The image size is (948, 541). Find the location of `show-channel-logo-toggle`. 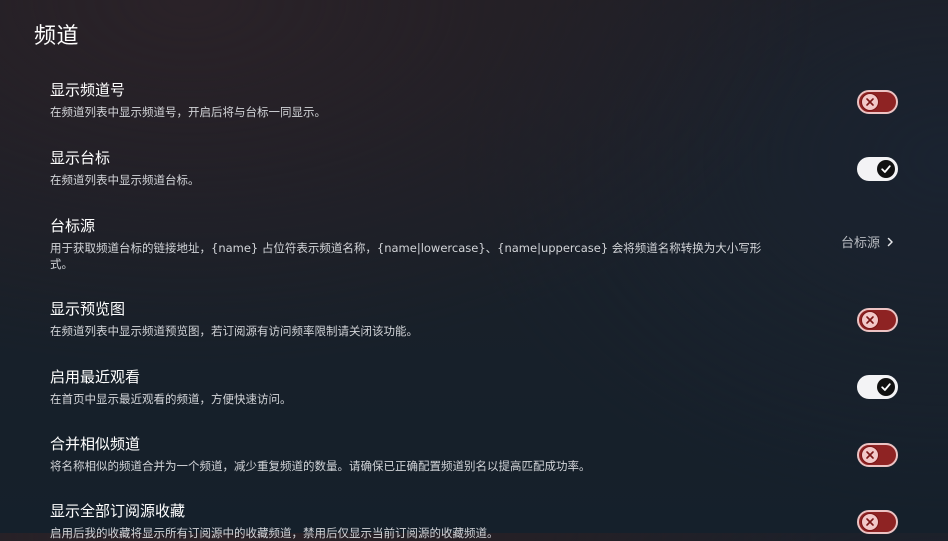

show-channel-logo-toggle is located at coordinates (877, 169).